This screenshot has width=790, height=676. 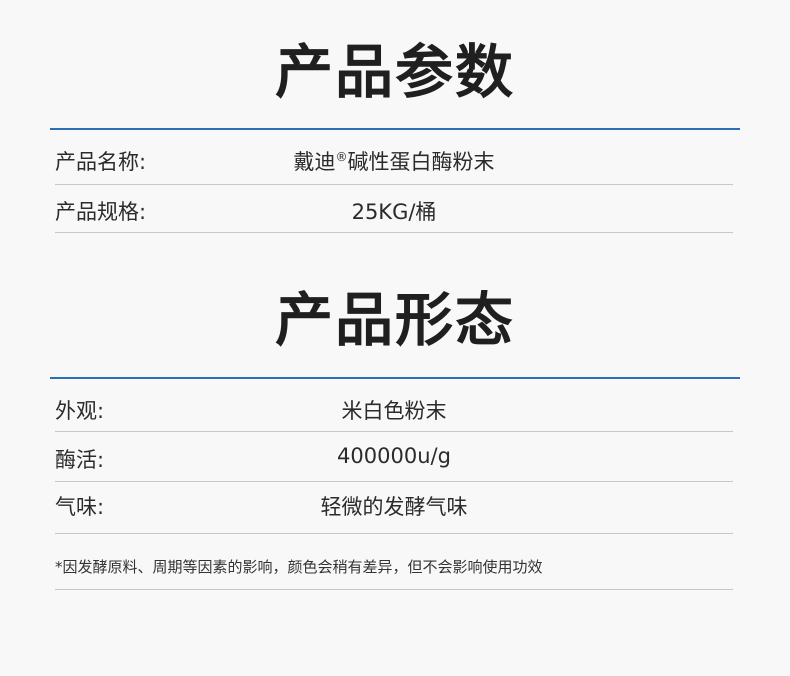 I want to click on form-divider, so click(x=395, y=378).